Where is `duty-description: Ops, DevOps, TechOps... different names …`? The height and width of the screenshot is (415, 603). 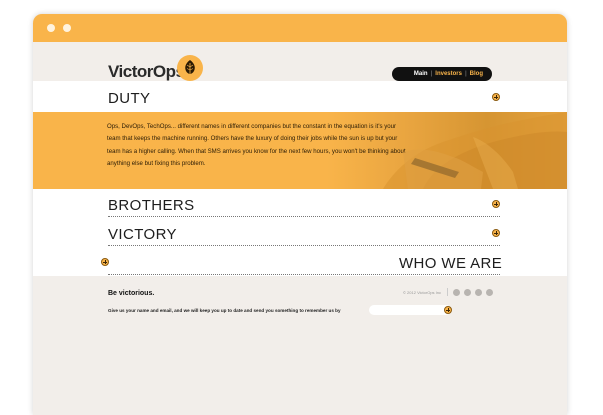 duty-description: Ops, DevOps, TechOps... different names … is located at coordinates (256, 145).